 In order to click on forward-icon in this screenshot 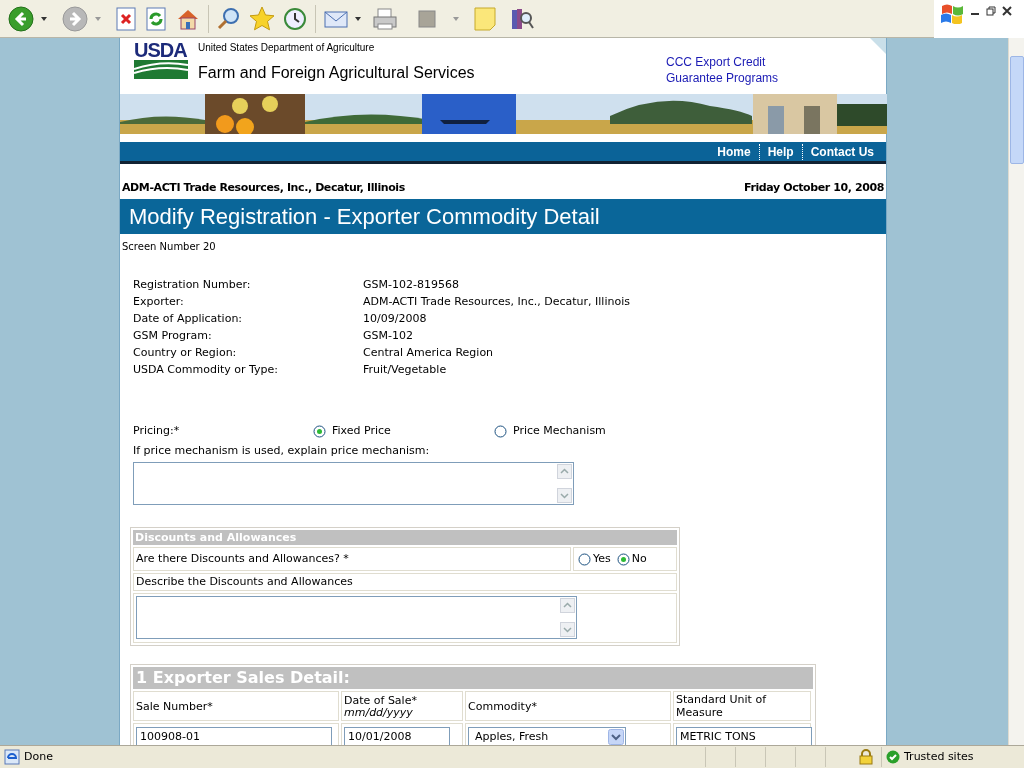, I will do `click(75, 18)`.